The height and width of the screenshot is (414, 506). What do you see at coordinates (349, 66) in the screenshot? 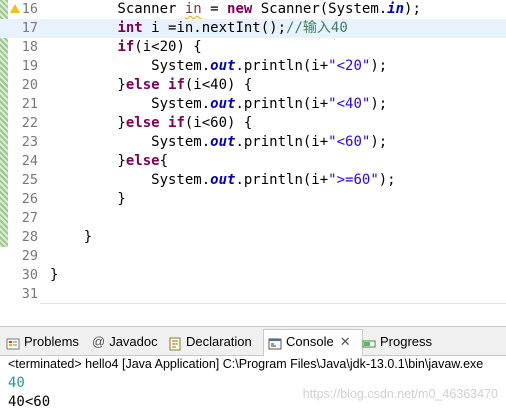
I see `string-literal: "<20"` at bounding box center [349, 66].